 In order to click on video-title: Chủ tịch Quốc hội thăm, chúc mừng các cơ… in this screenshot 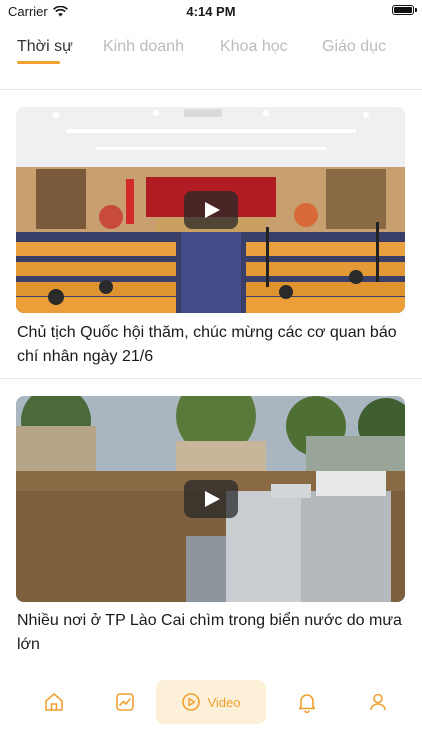, I will do `click(210, 345)`.